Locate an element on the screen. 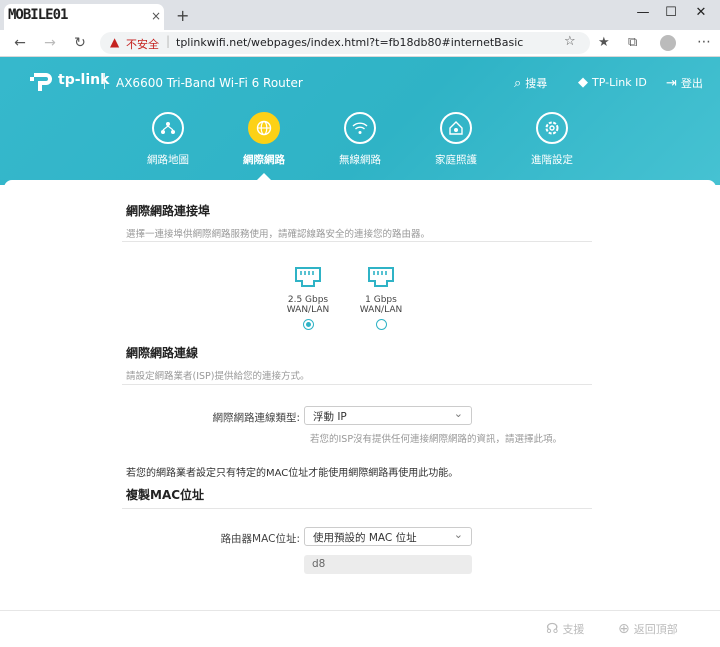 This screenshot has height=647, width=720. tplink-id-icon: ◆ is located at coordinates (583, 82).